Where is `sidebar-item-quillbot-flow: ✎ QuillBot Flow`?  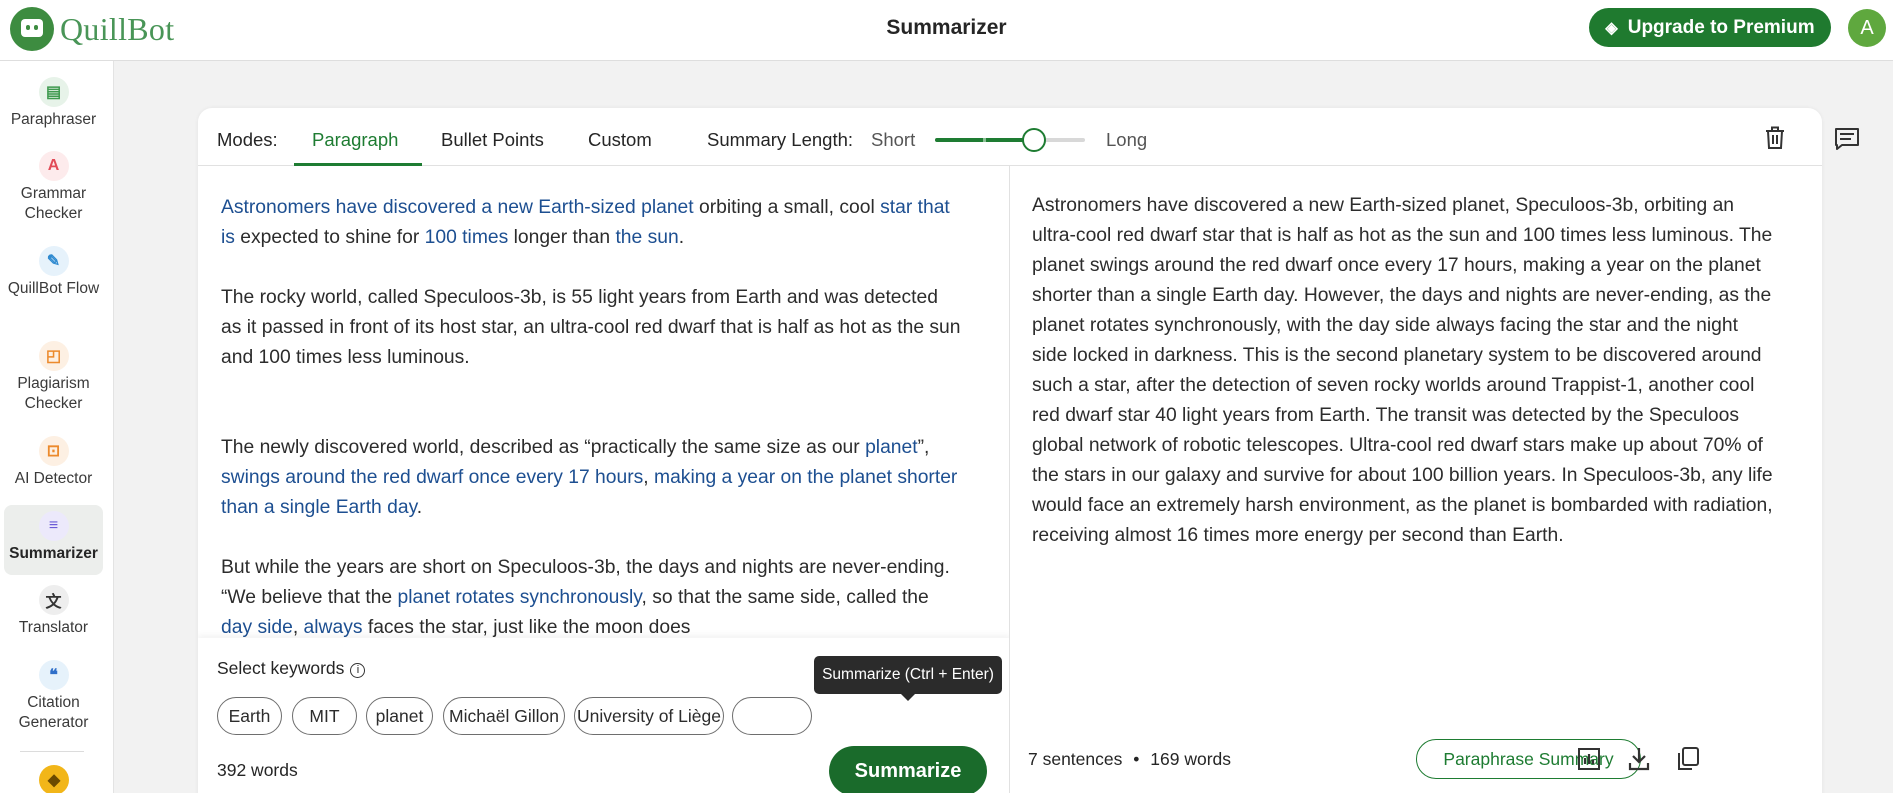
sidebar-item-quillbot-flow: ✎ QuillBot Flow is located at coordinates (53, 289).